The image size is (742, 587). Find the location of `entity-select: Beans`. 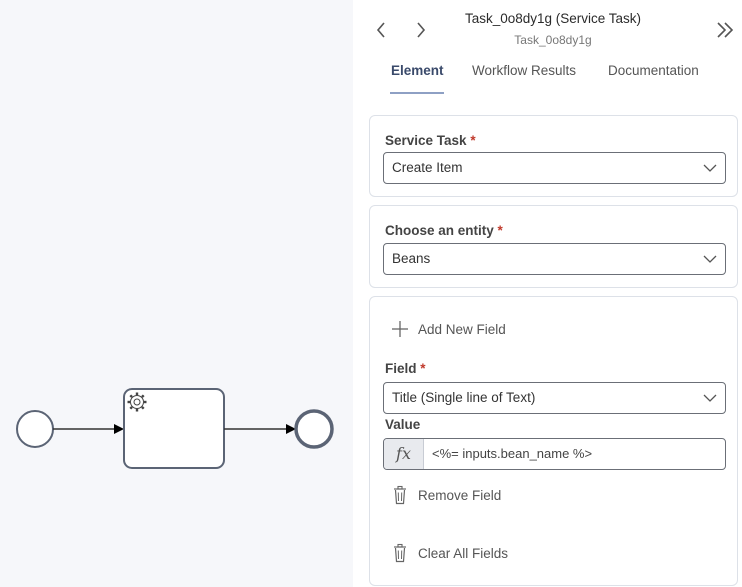

entity-select: Beans is located at coordinates (554, 259).